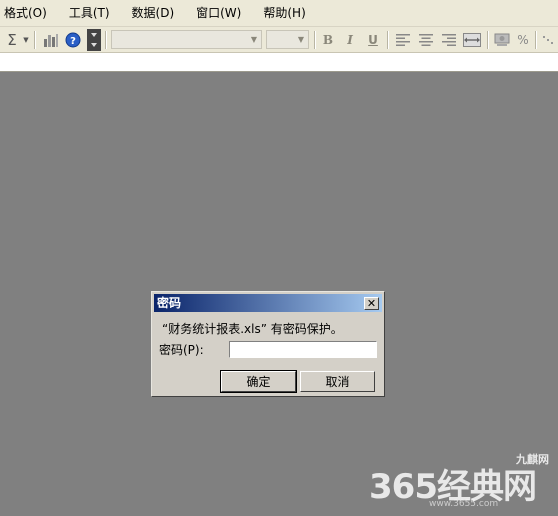 Image resolution: width=558 pixels, height=516 pixels. I want to click on ok-button: 确定, so click(258, 381).